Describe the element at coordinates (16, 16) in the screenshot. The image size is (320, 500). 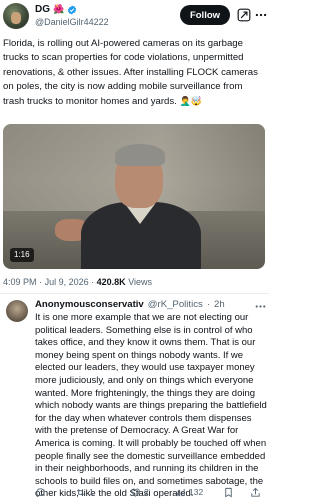
I see `author-avatar` at that location.